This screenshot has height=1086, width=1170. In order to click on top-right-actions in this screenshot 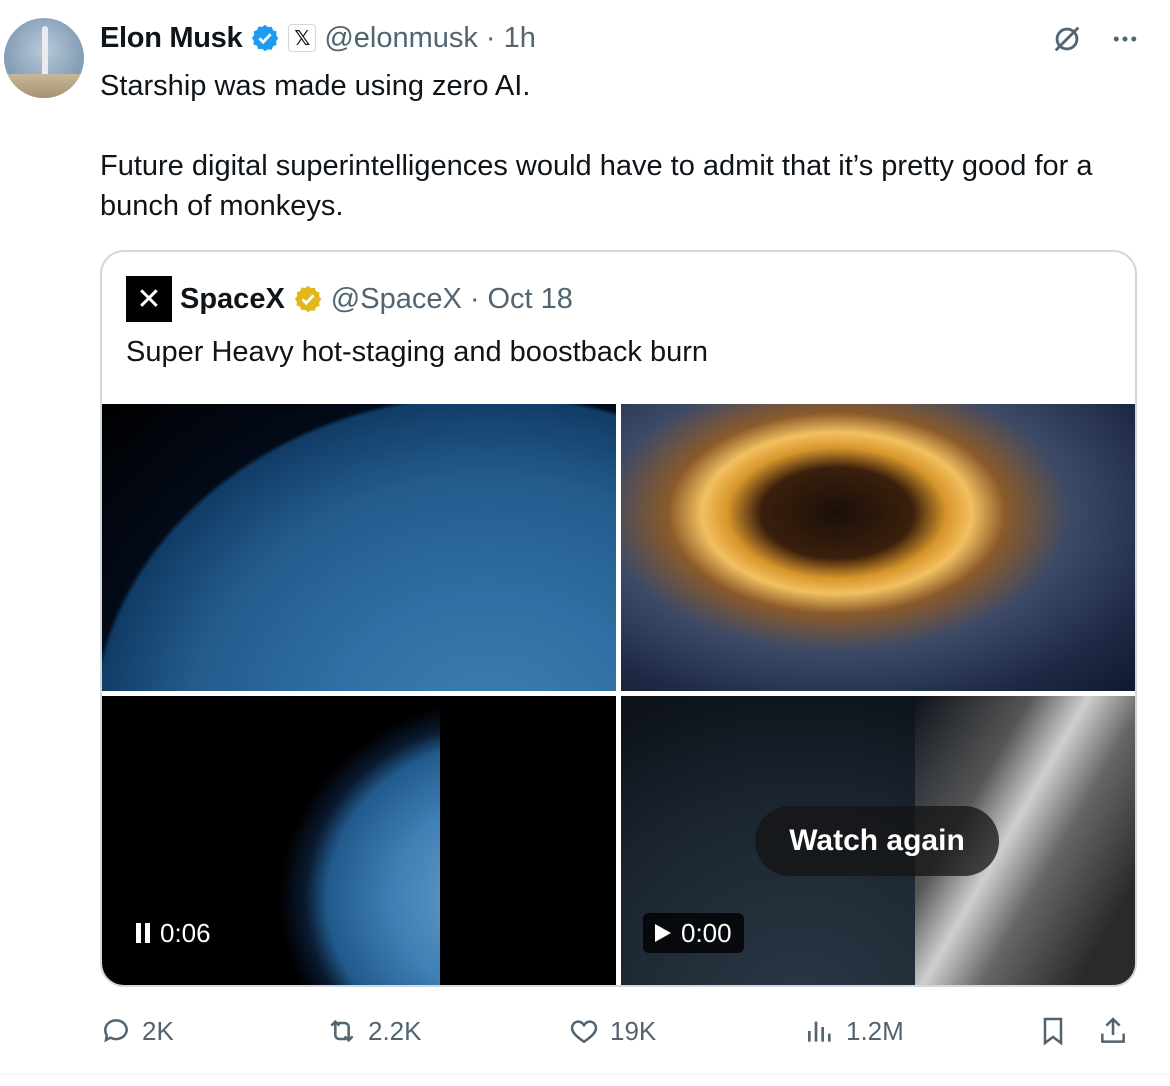, I will do `click(1095, 39)`.